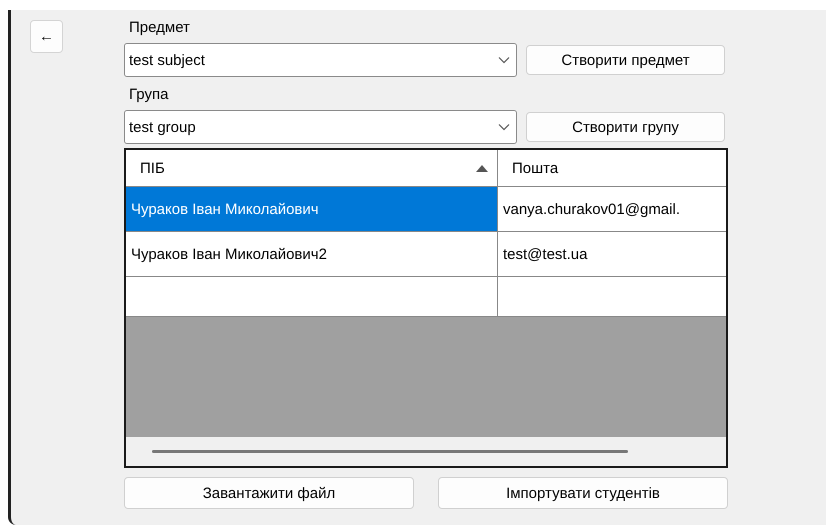 The height and width of the screenshot is (531, 826). What do you see at coordinates (482, 168) in the screenshot?
I see `sort-ascending-icon` at bounding box center [482, 168].